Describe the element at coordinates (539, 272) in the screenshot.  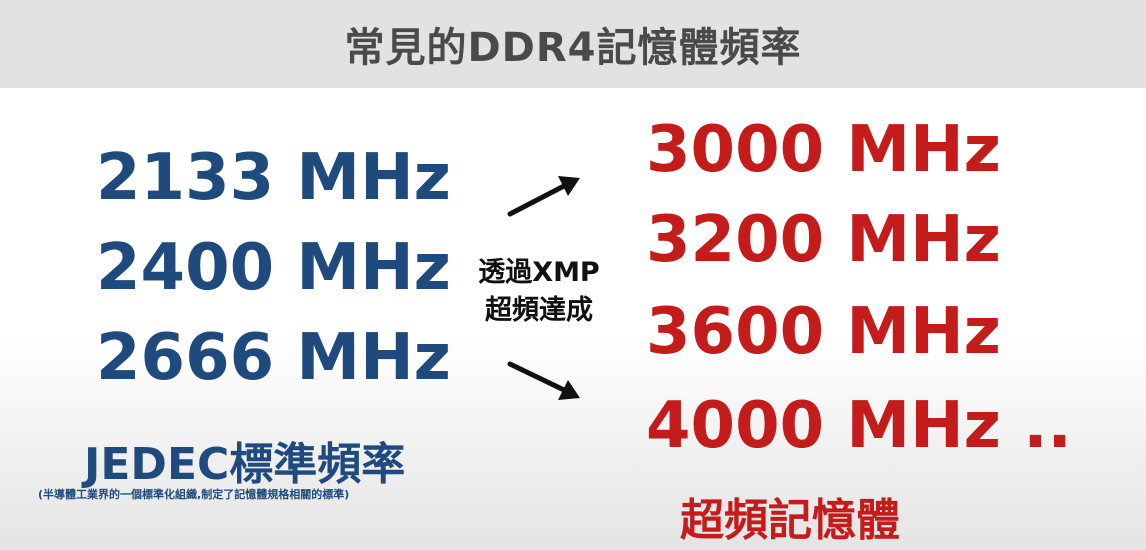
I see `xmp-label-line1: 透過XMP` at that location.